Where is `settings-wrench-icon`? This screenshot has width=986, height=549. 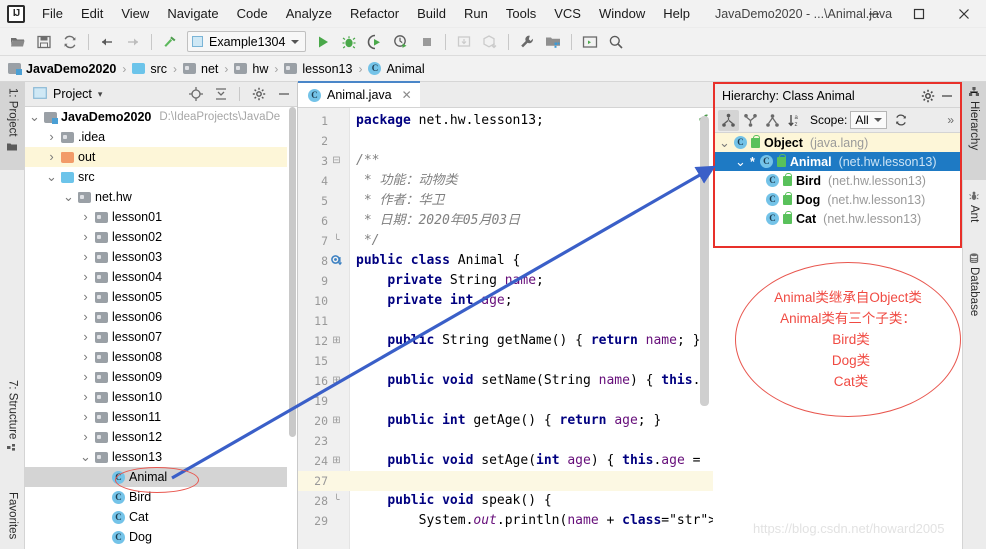
settings-wrench-icon is located at coordinates (527, 42).